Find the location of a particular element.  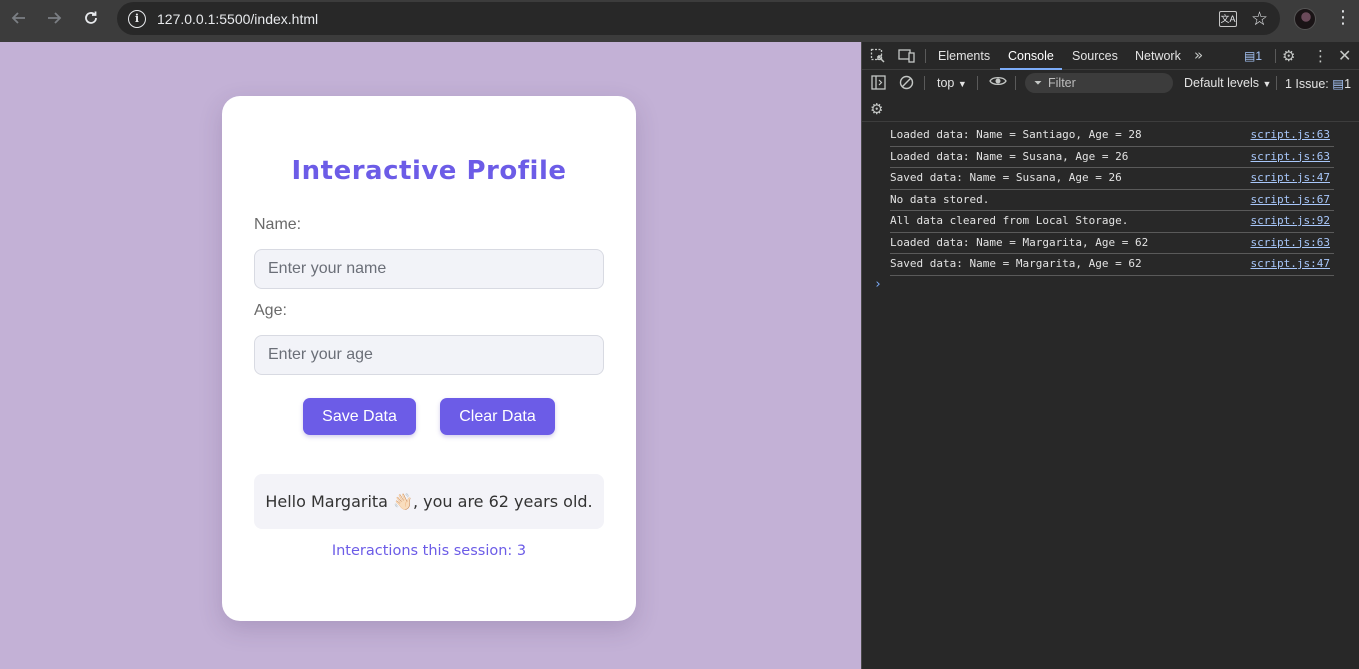

page-title: Interactive Profile is located at coordinates (429, 171).